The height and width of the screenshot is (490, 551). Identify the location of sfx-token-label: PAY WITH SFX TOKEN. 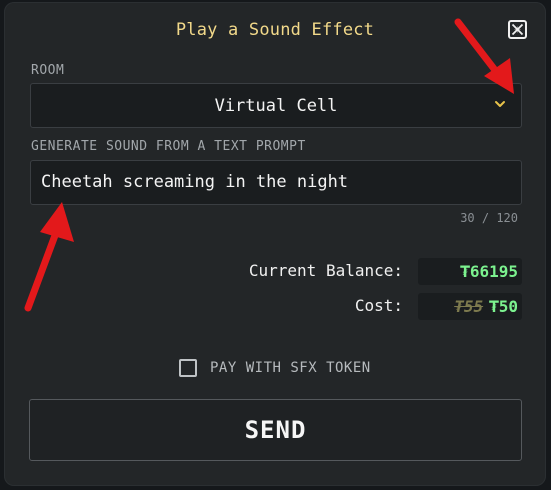
(290, 368).